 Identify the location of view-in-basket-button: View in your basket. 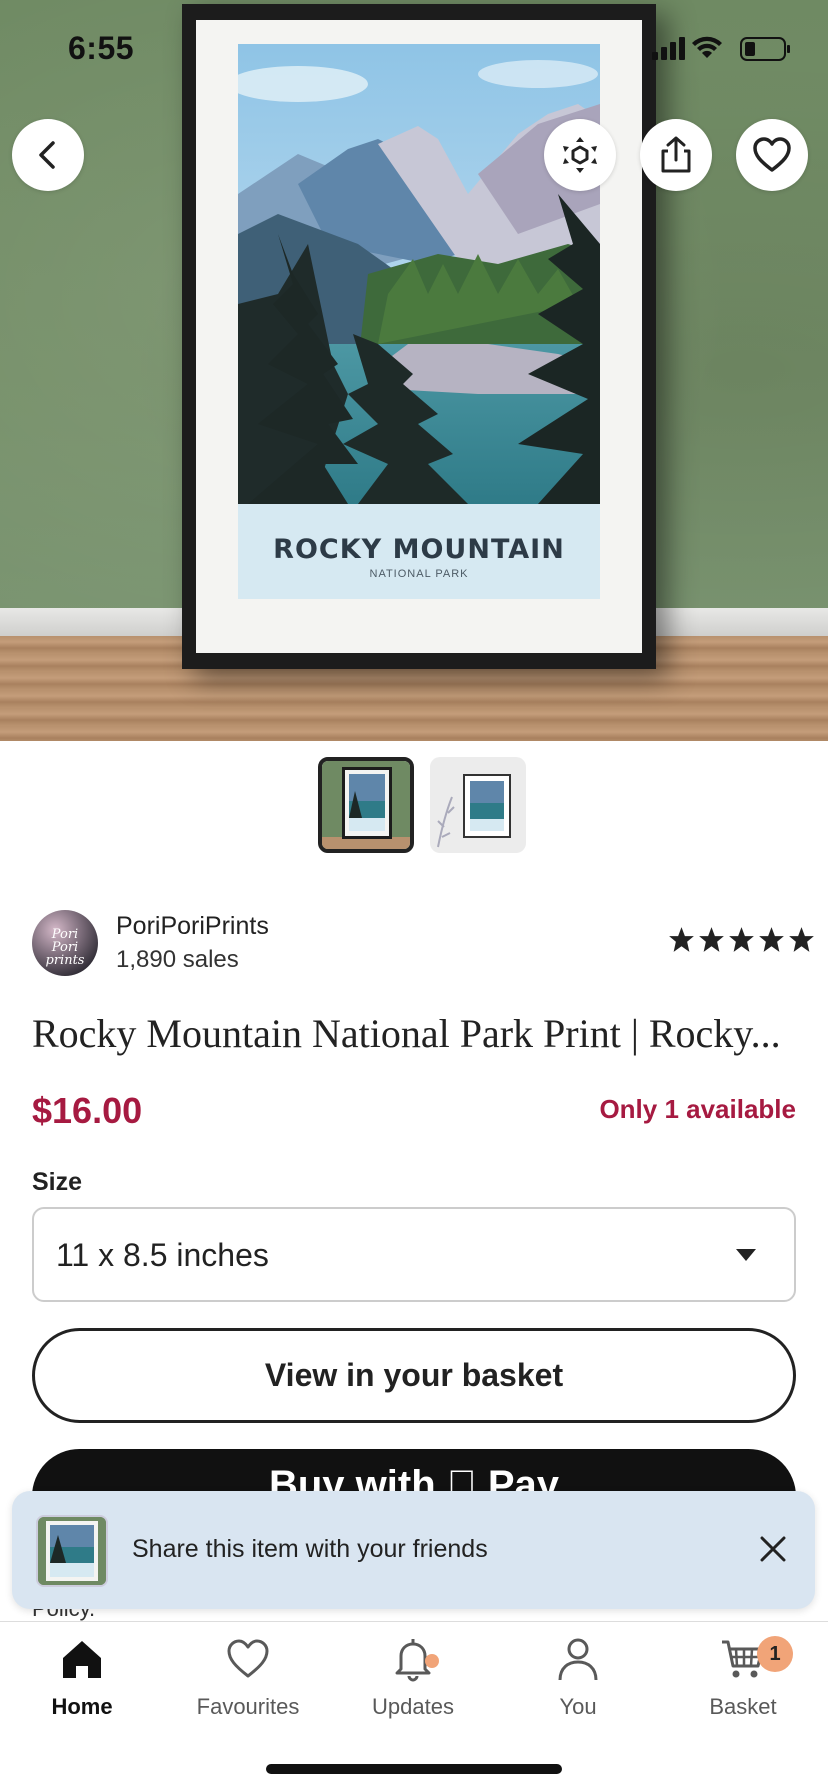
(414, 1375).